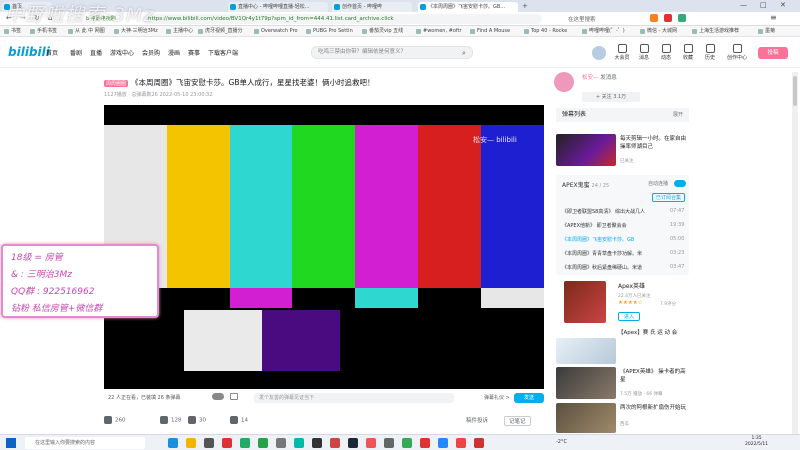 This screenshot has width=800, height=450. Describe the element at coordinates (666, 52) in the screenshot. I see `dynamics-button: 动态` at that location.